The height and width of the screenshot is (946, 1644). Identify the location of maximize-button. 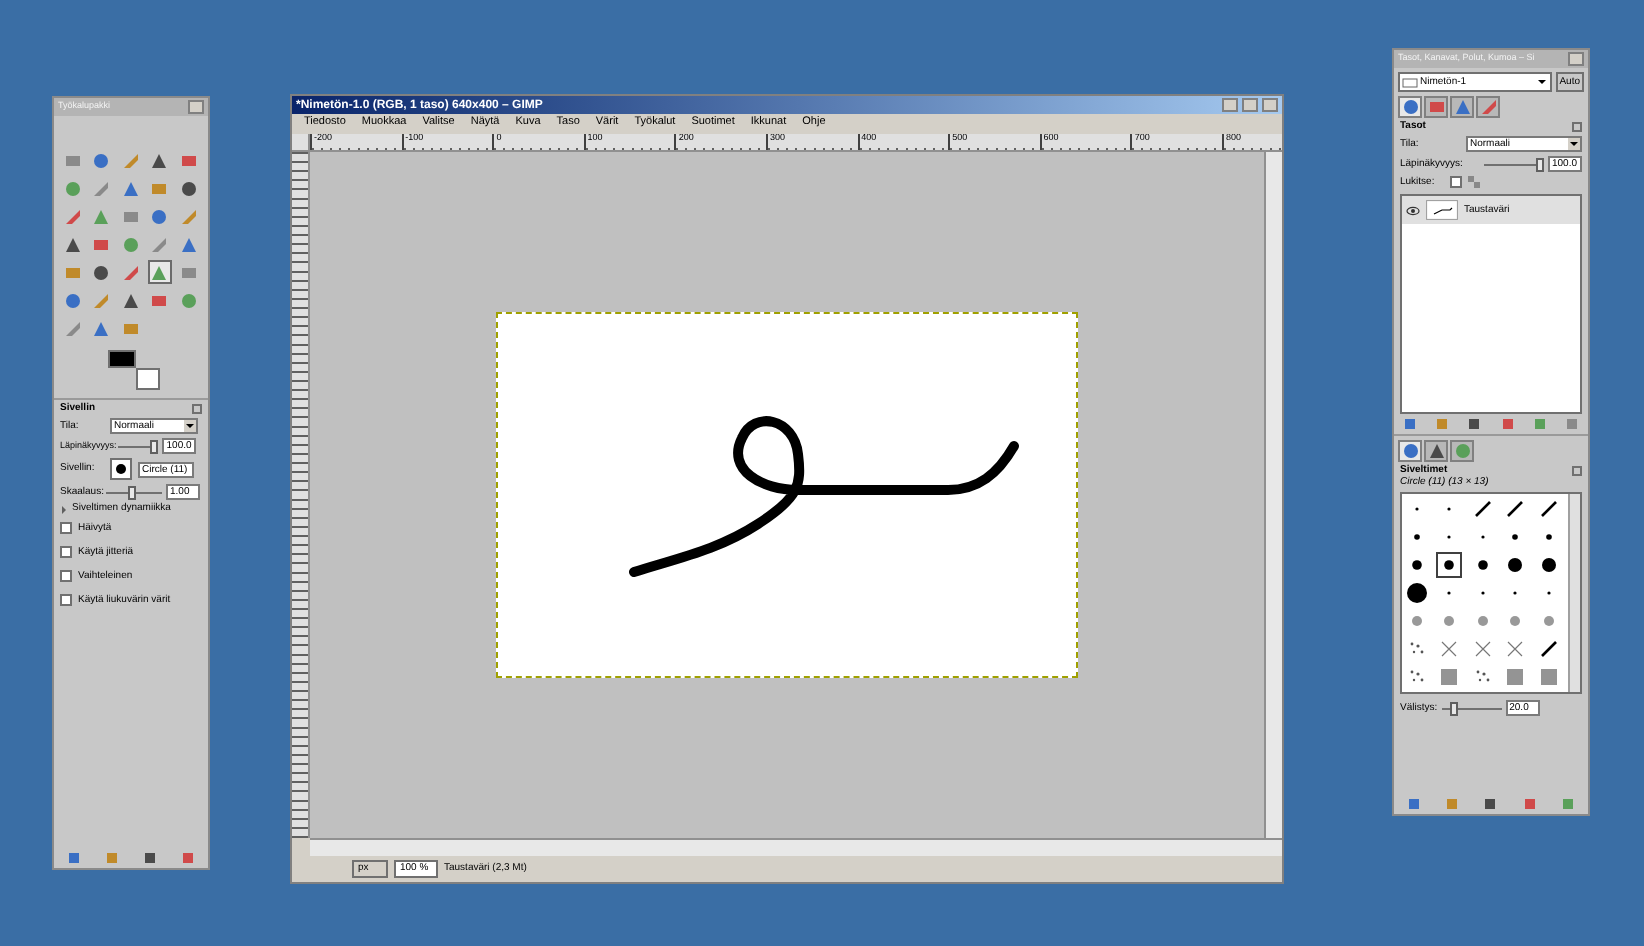
(1250, 105).